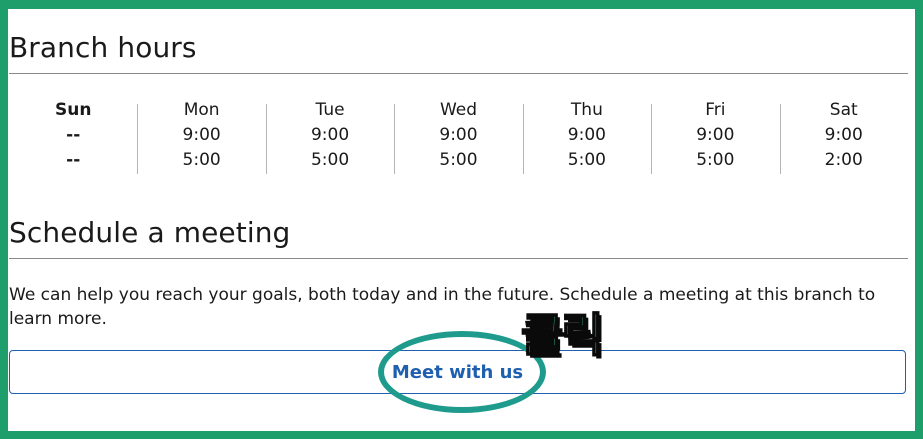 Image resolution: width=923 pixels, height=439 pixels. I want to click on day-column-sat: Sat 9:00 2:00, so click(843, 137).